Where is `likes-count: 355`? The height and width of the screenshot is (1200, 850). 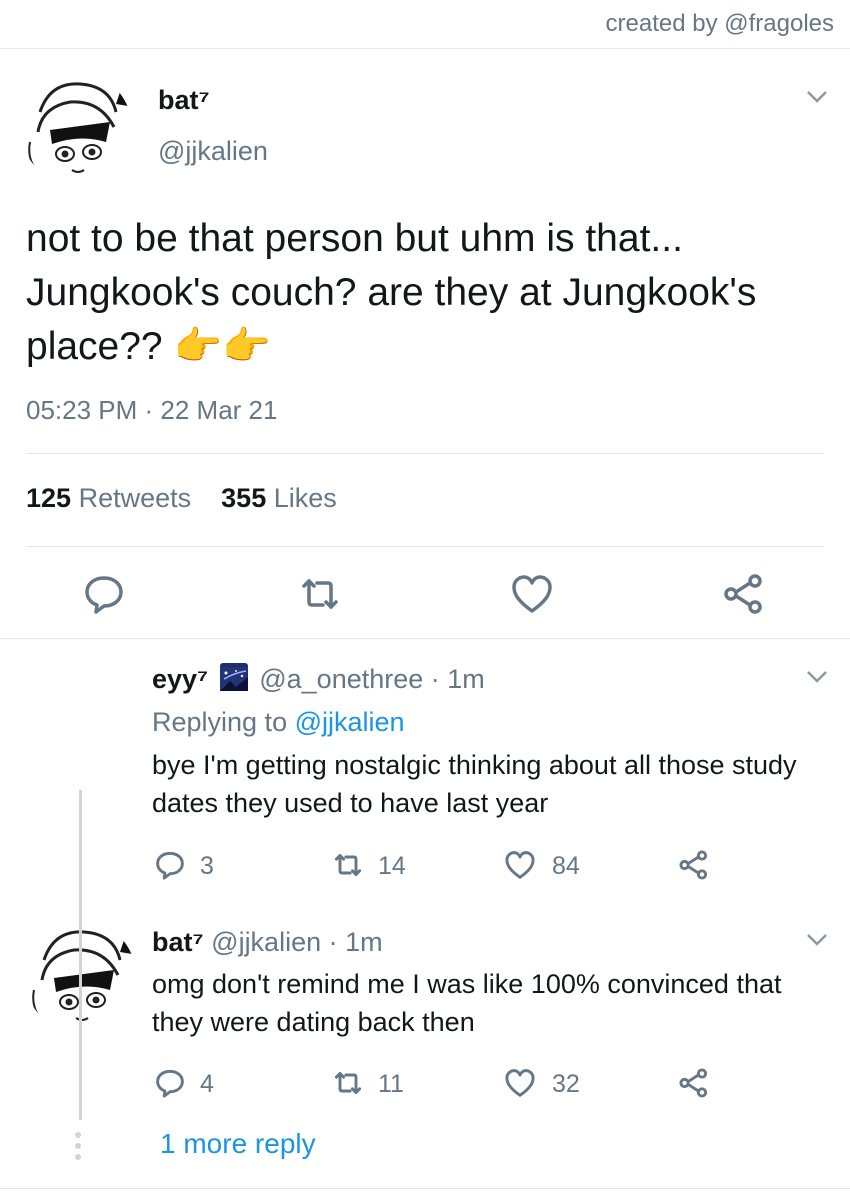
likes-count: 355 is located at coordinates (243, 498).